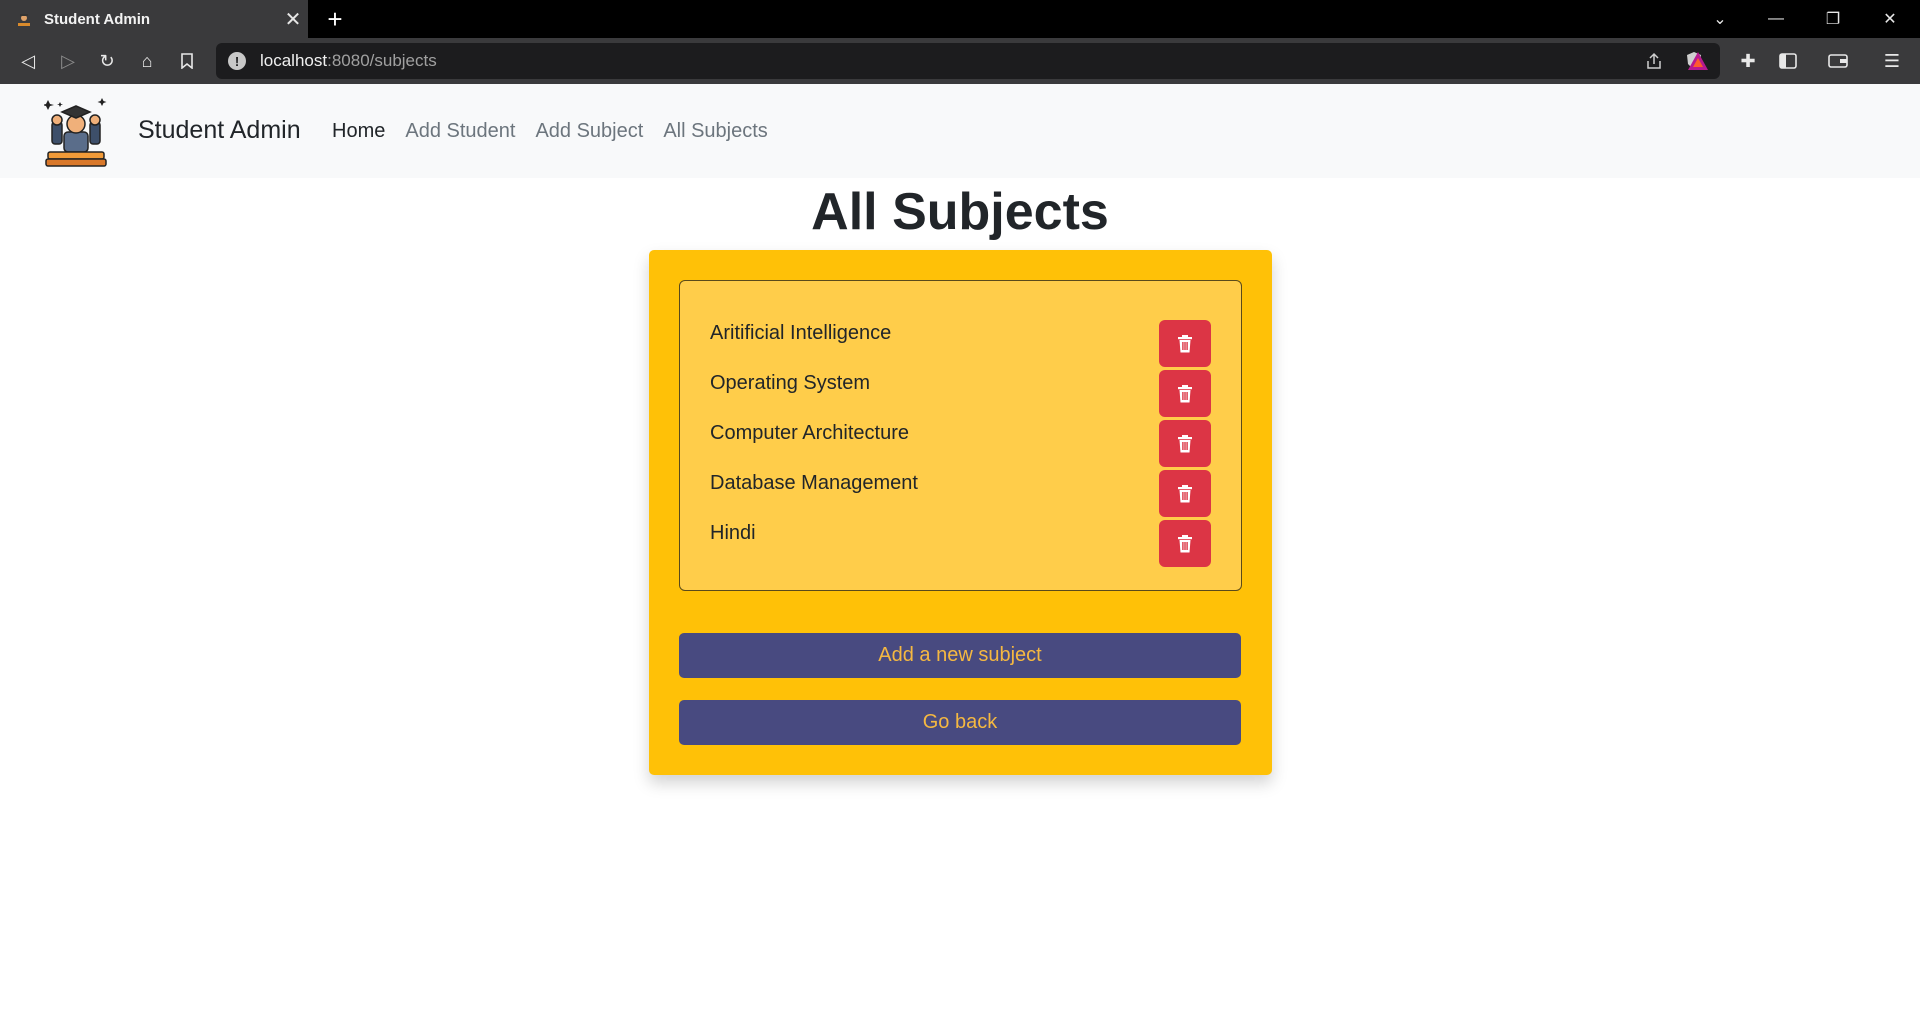  Describe the element at coordinates (733, 533) in the screenshot. I see `subject-name: Hindi` at that location.